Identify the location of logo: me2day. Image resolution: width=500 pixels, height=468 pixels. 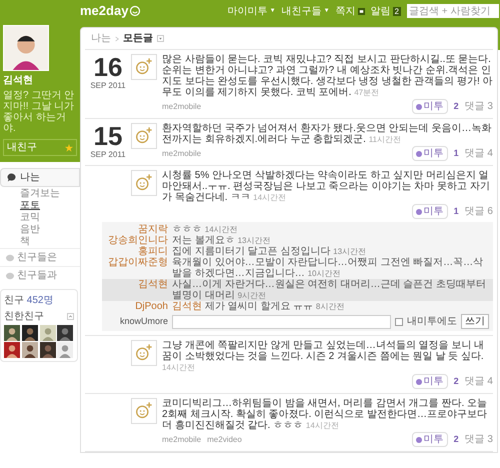
(111, 11).